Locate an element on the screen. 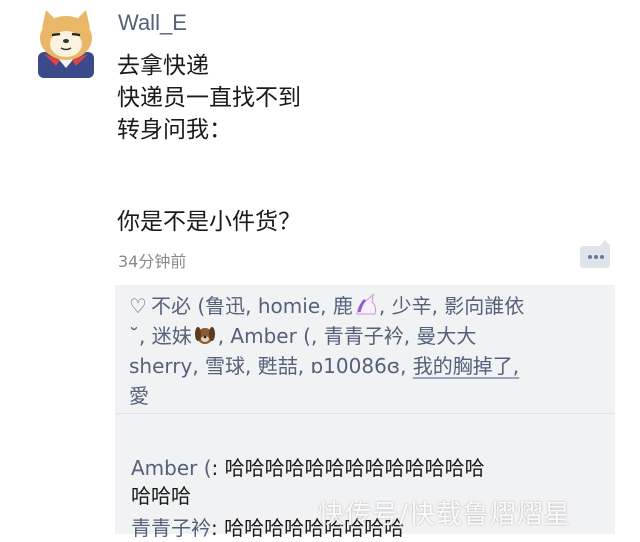  comment-author: 青青子衿 is located at coordinates (171, 528).